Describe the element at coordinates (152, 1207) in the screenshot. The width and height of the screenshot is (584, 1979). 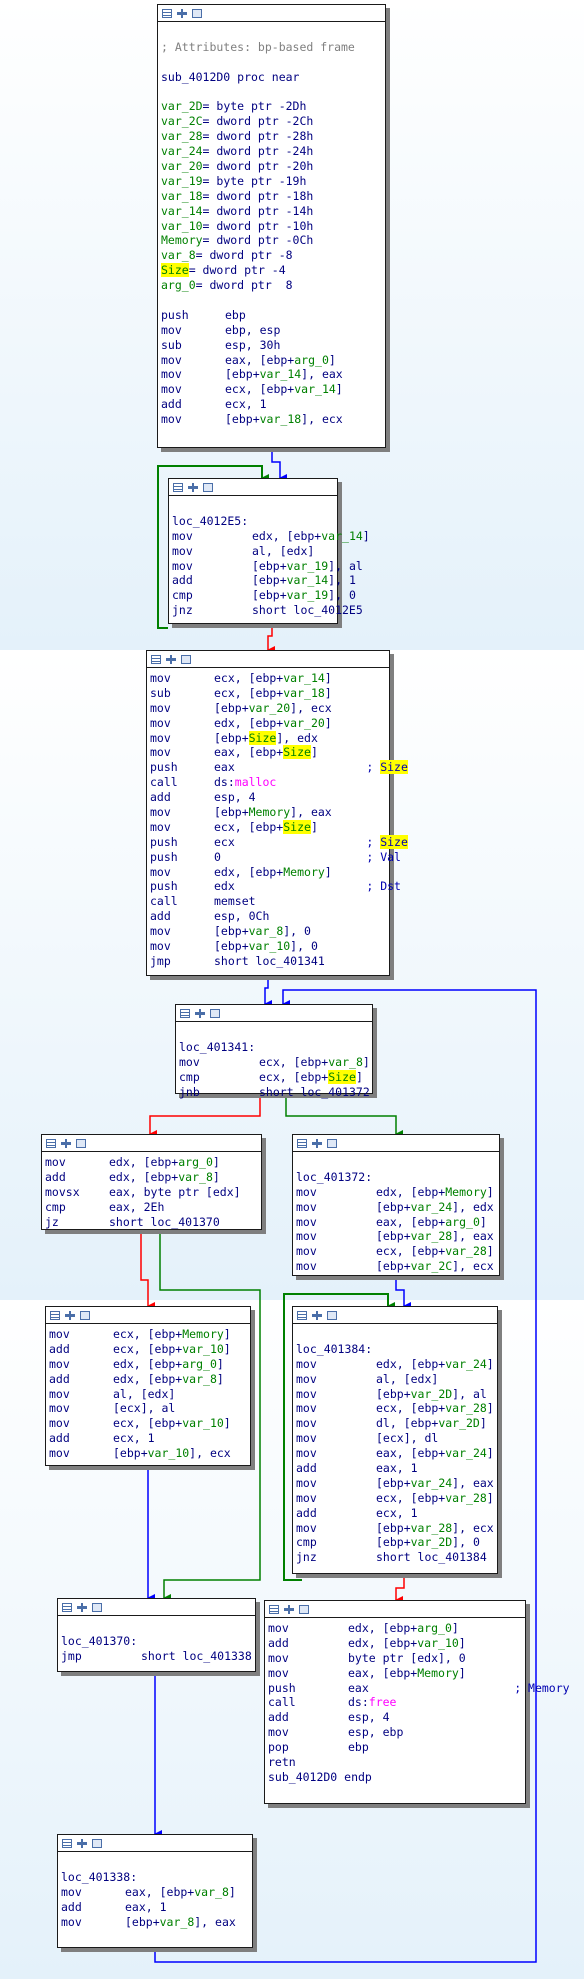
I see `code-line: cmp eax, 2Eh` at that location.